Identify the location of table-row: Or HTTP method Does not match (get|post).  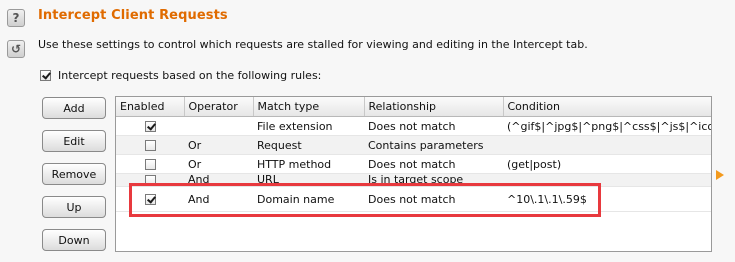
(413, 164).